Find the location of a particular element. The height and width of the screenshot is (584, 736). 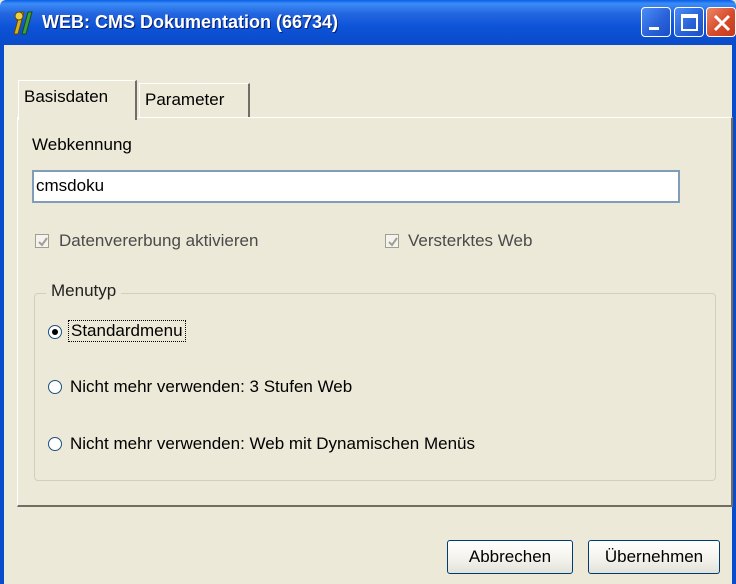

window-title: WEB: CMS Dokumentation (66734) is located at coordinates (190, 22).